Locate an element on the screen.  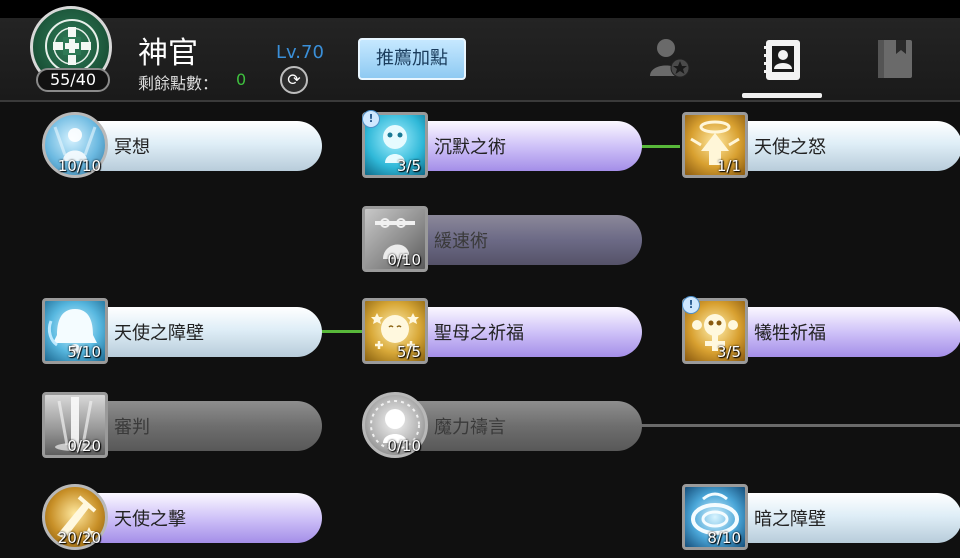
skill-name: 審判 is located at coordinates (132, 427).